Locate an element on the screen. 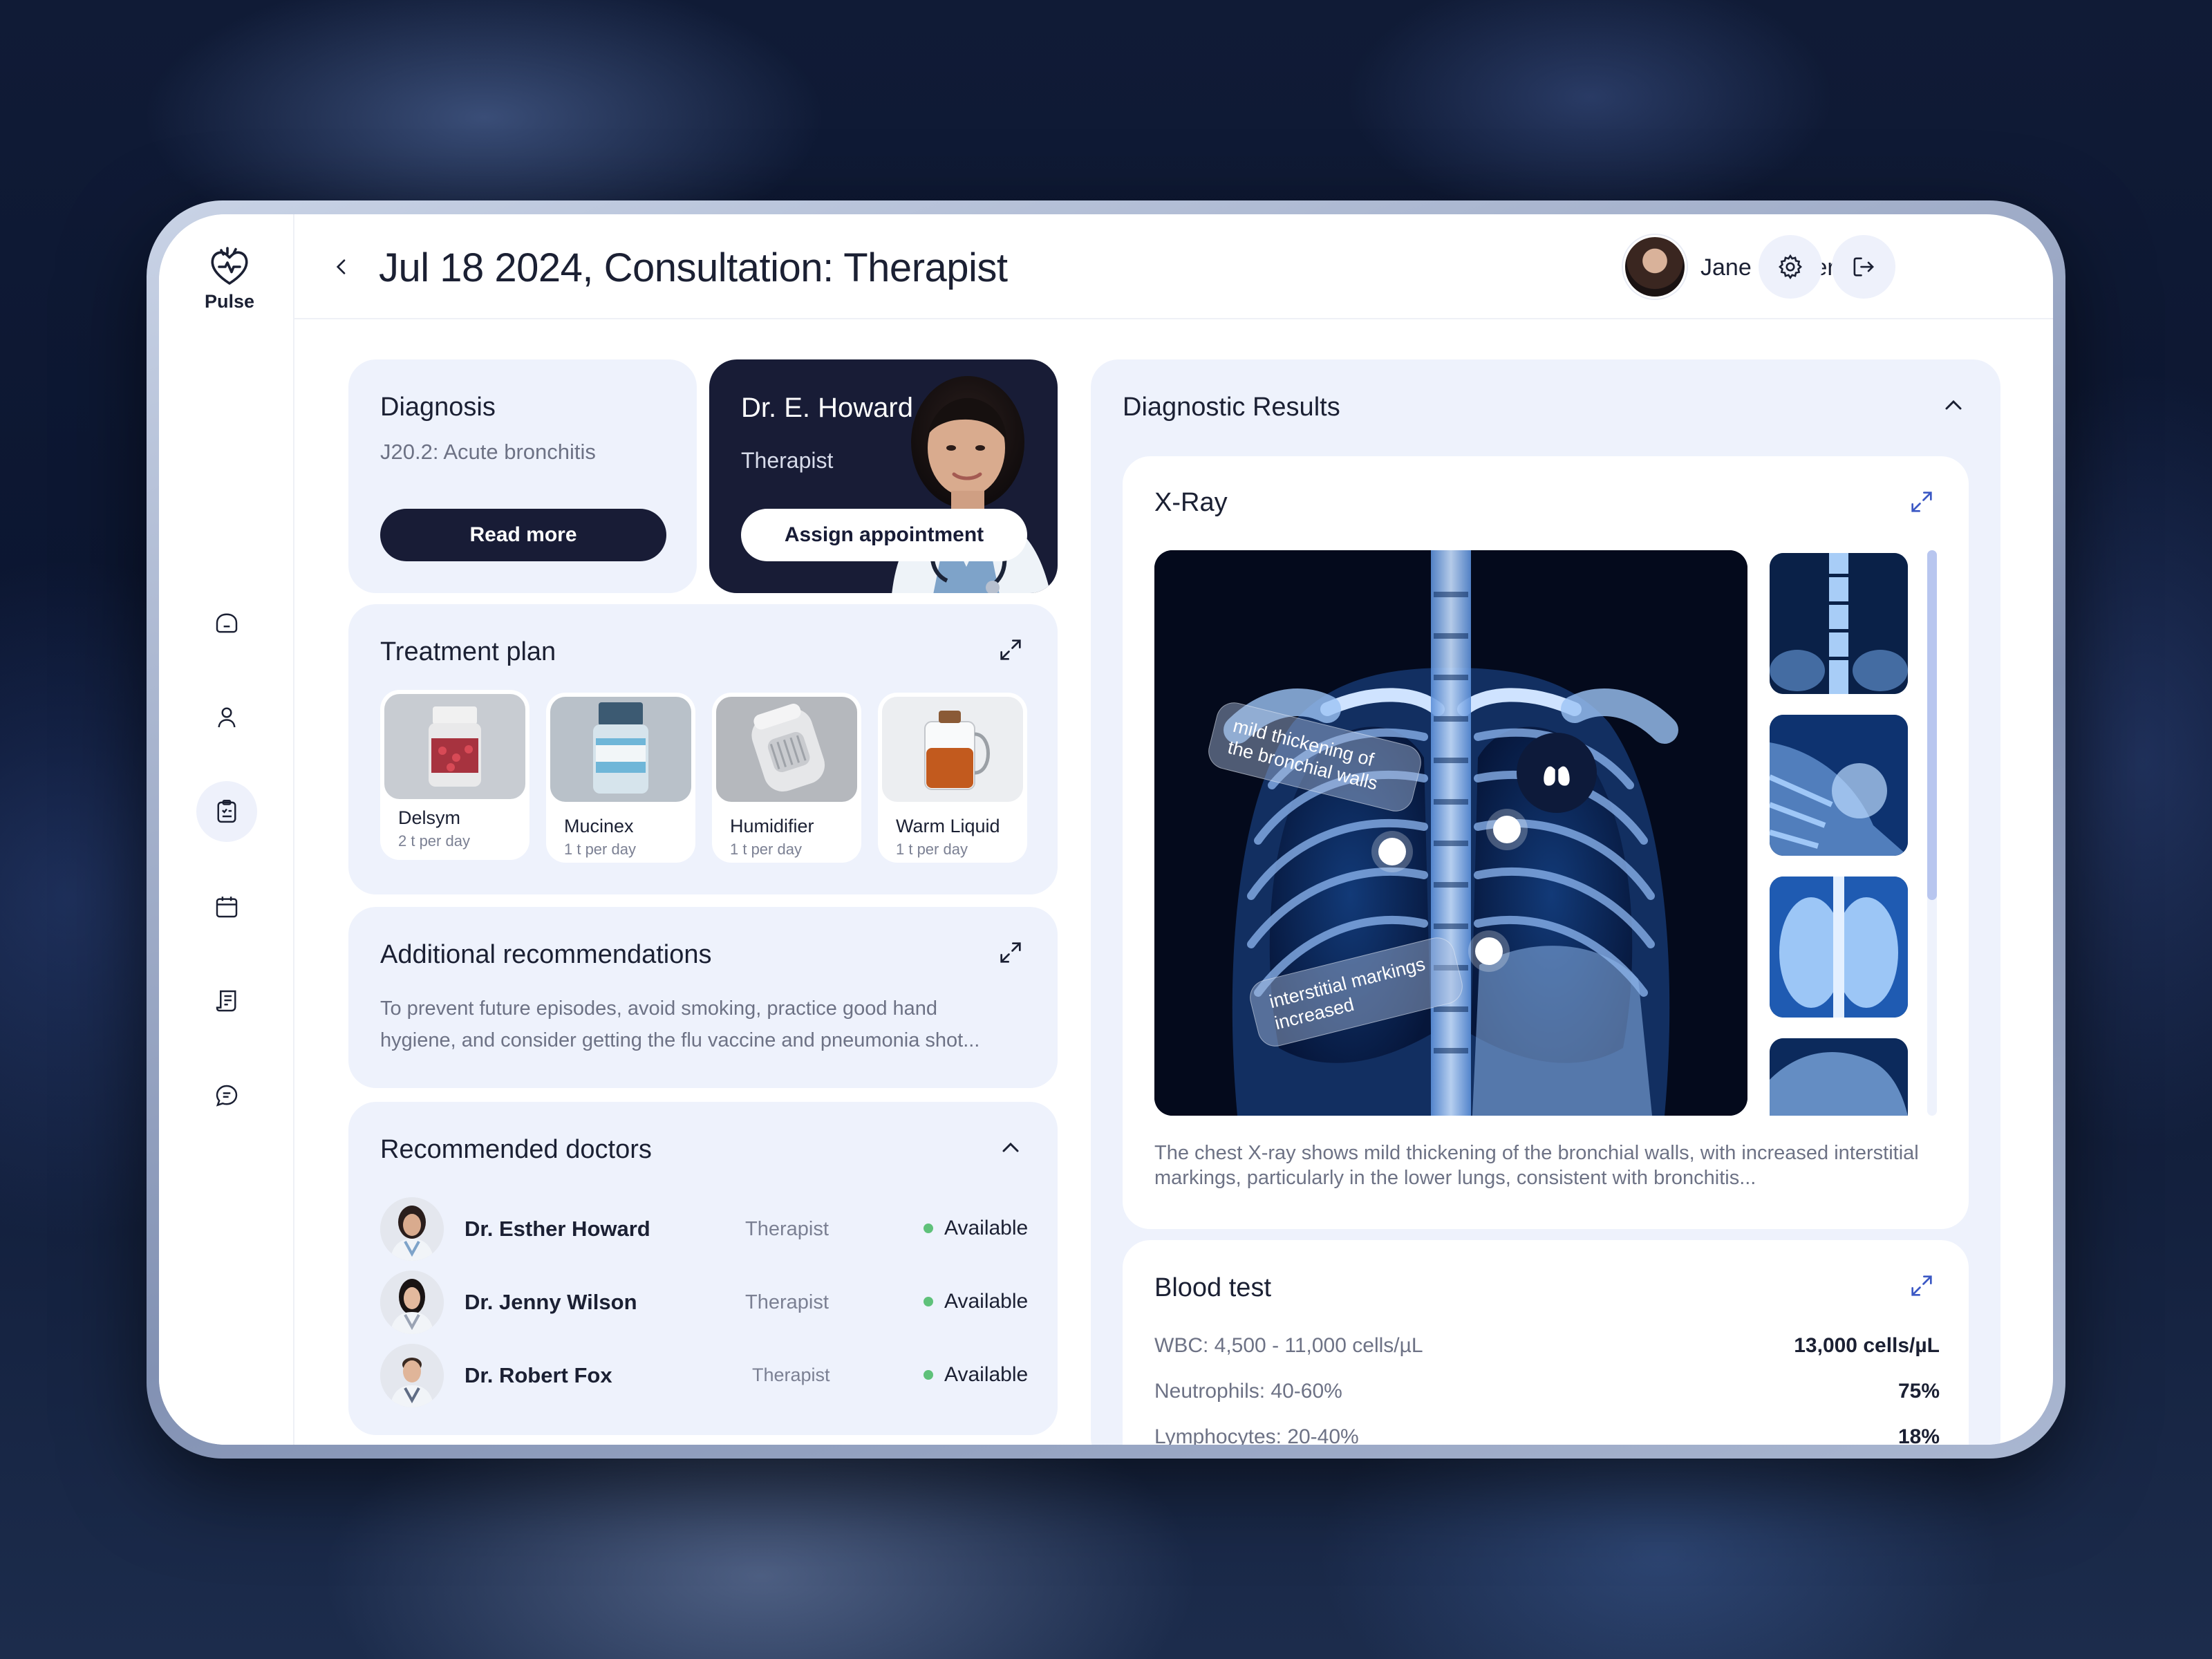 This screenshot has height=1659, width=2212. blood-test-label: Neutrophils: 40-60% is located at coordinates (1248, 1391).